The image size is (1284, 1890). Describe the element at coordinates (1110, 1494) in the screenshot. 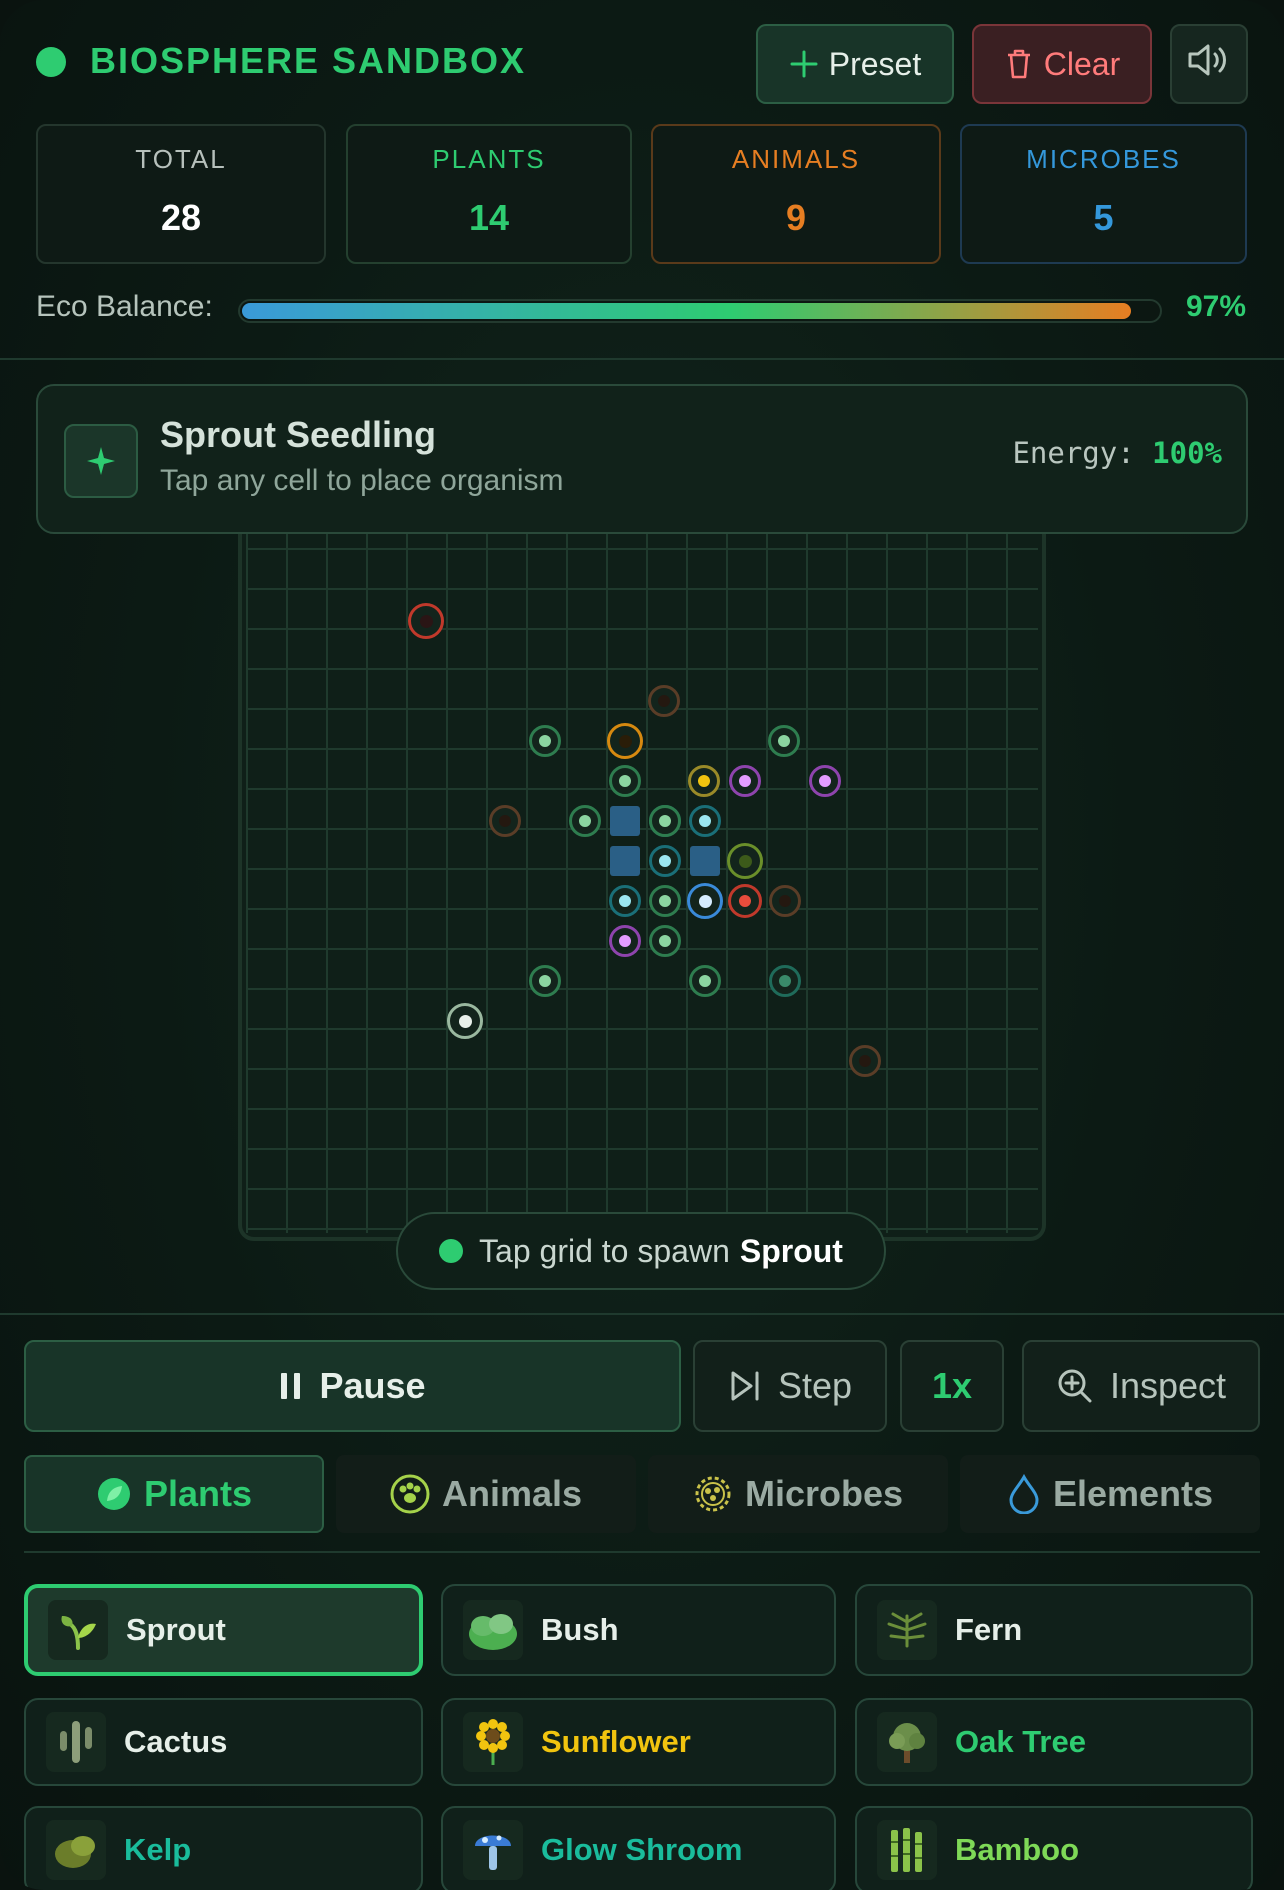

I see `tab-elements: Elements` at that location.